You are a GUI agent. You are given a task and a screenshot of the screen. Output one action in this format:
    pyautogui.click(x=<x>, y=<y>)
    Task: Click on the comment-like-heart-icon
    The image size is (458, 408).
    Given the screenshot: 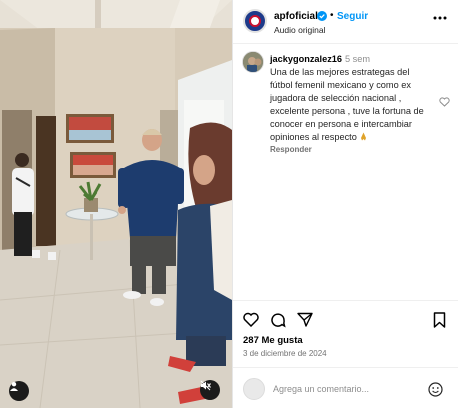 What is the action you would take?
    pyautogui.click(x=444, y=102)
    